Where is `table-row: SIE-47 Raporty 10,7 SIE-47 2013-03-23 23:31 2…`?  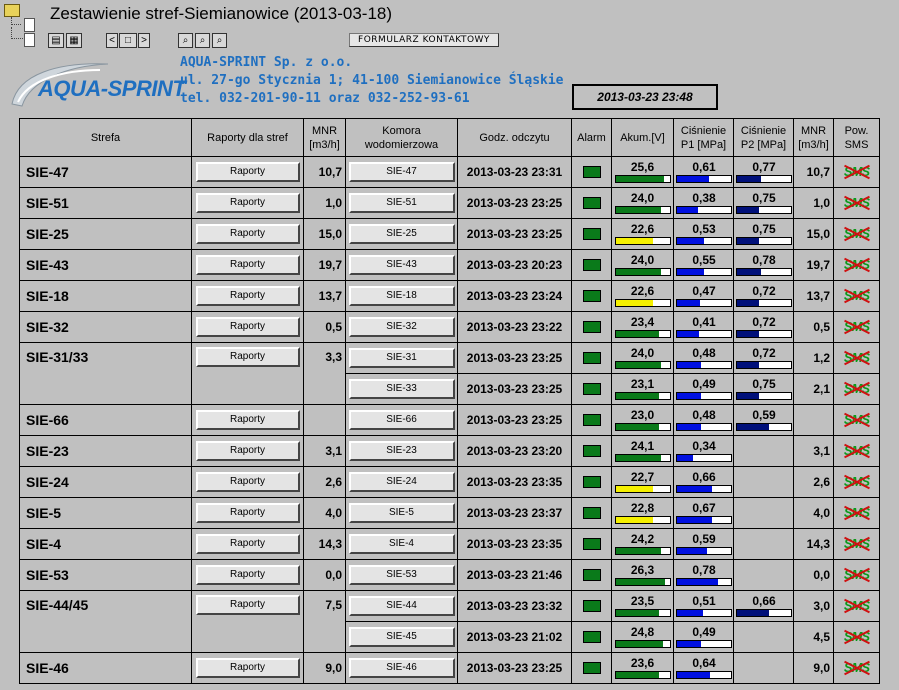 table-row: SIE-47 Raporty 10,7 SIE-47 2013-03-23 23:31 2… is located at coordinates (449, 172).